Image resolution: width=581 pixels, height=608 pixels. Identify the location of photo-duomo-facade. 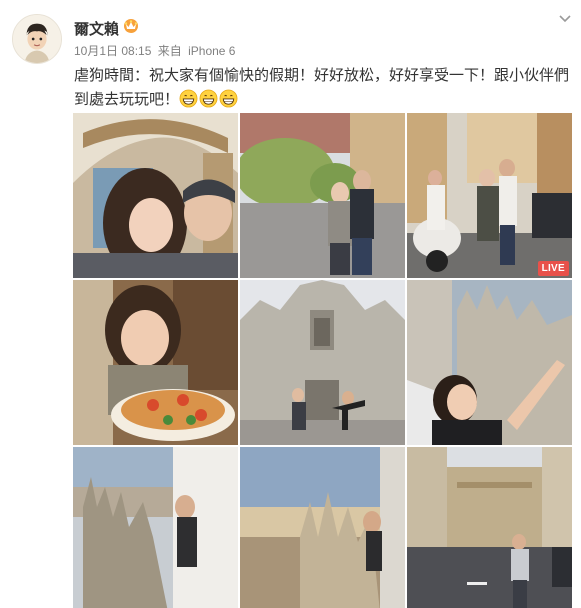
(322, 362).